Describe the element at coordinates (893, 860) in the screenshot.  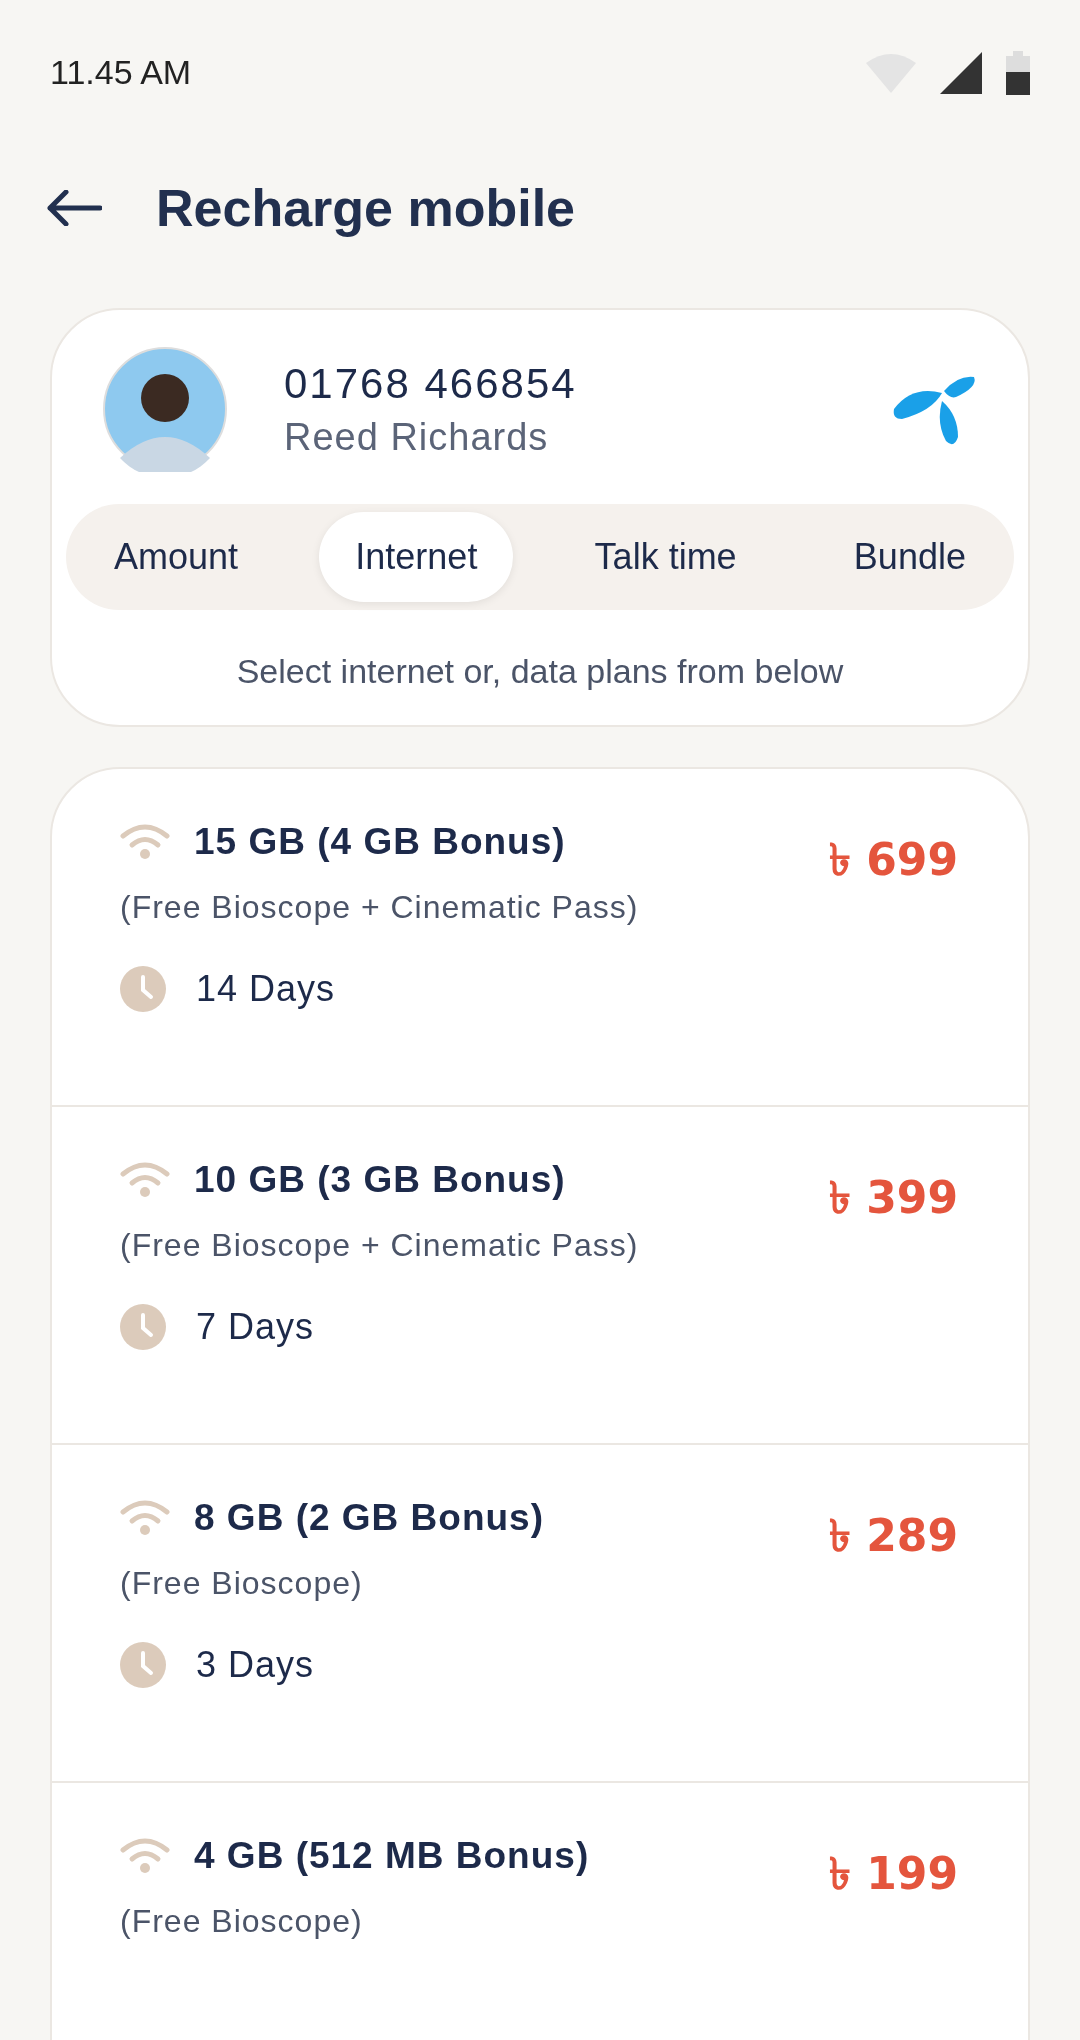
I see `plan-price: ৳ 699` at that location.